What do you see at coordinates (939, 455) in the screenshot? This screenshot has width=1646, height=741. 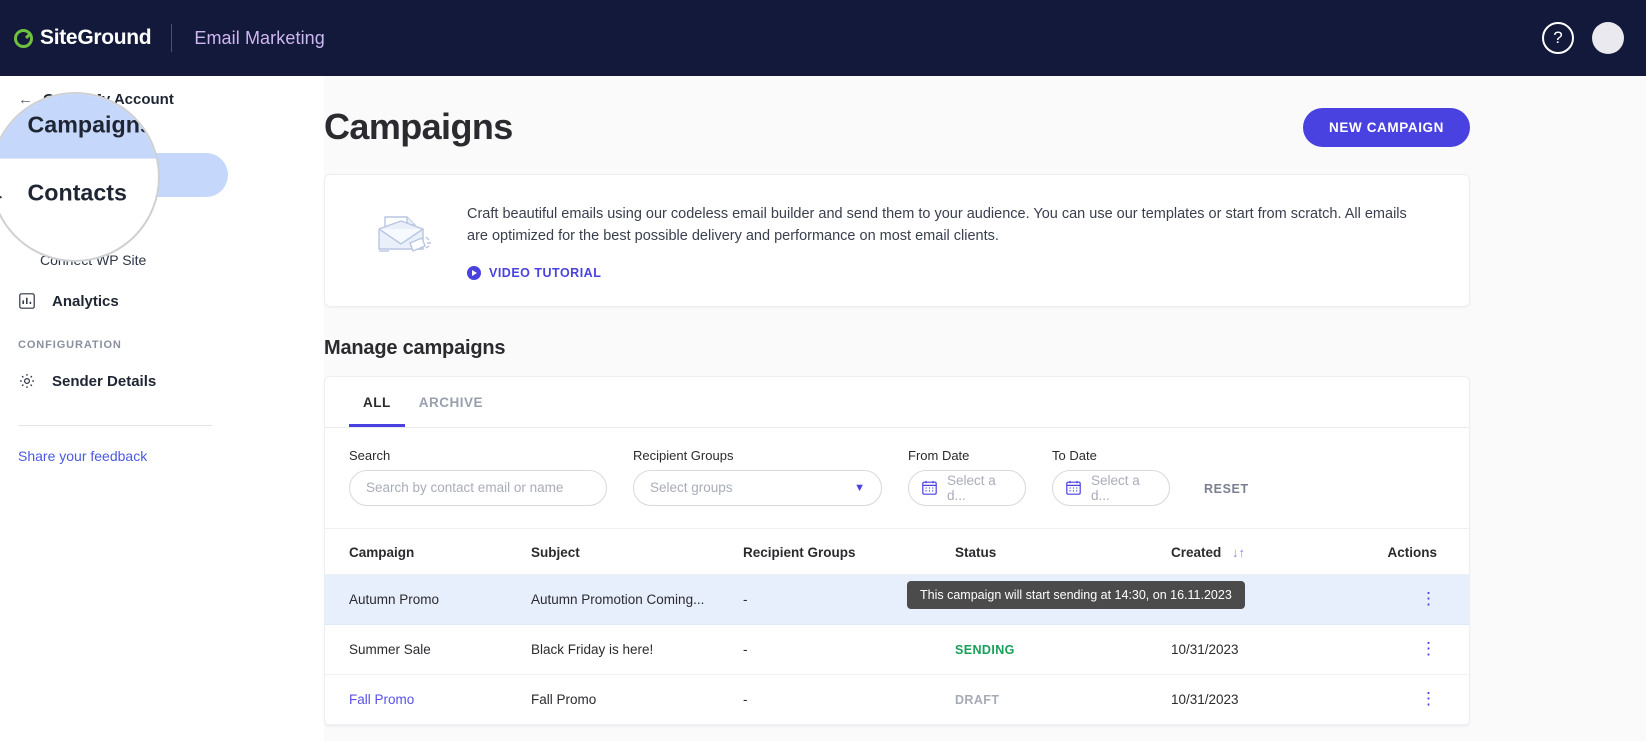 I see `from-date-label: From Date` at bounding box center [939, 455].